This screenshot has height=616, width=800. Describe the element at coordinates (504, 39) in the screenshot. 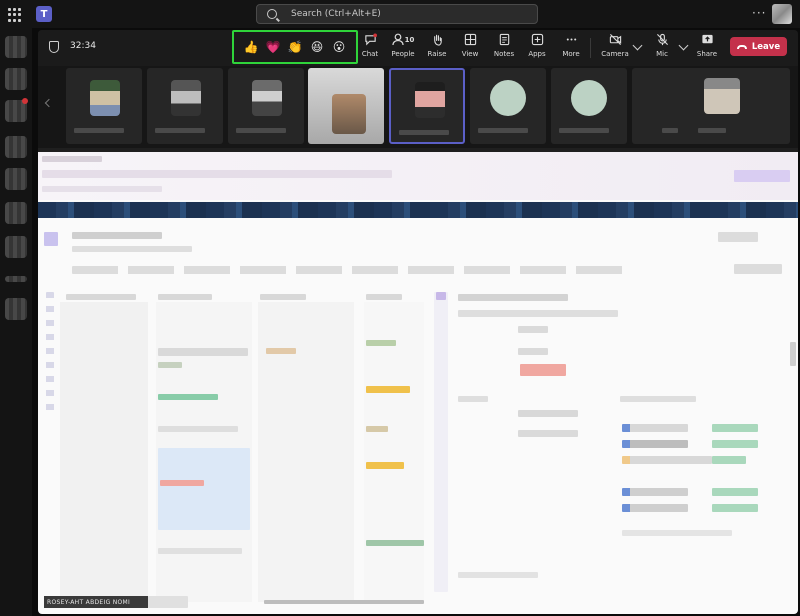

I see `notes-icon` at that location.